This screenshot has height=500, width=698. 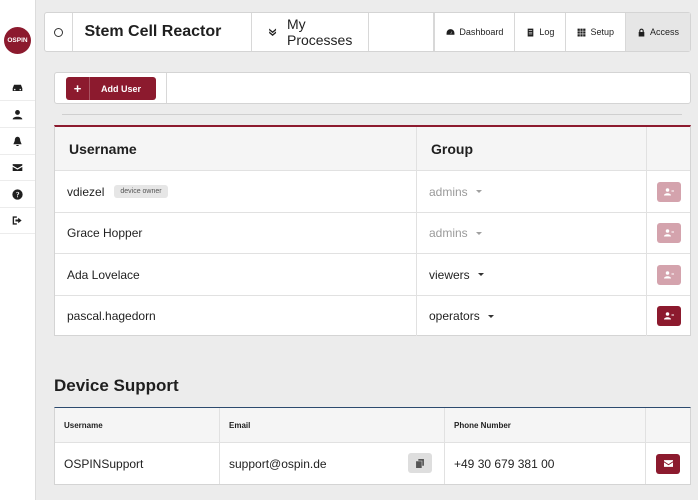 I want to click on group-value: viewers, so click(x=449, y=274).